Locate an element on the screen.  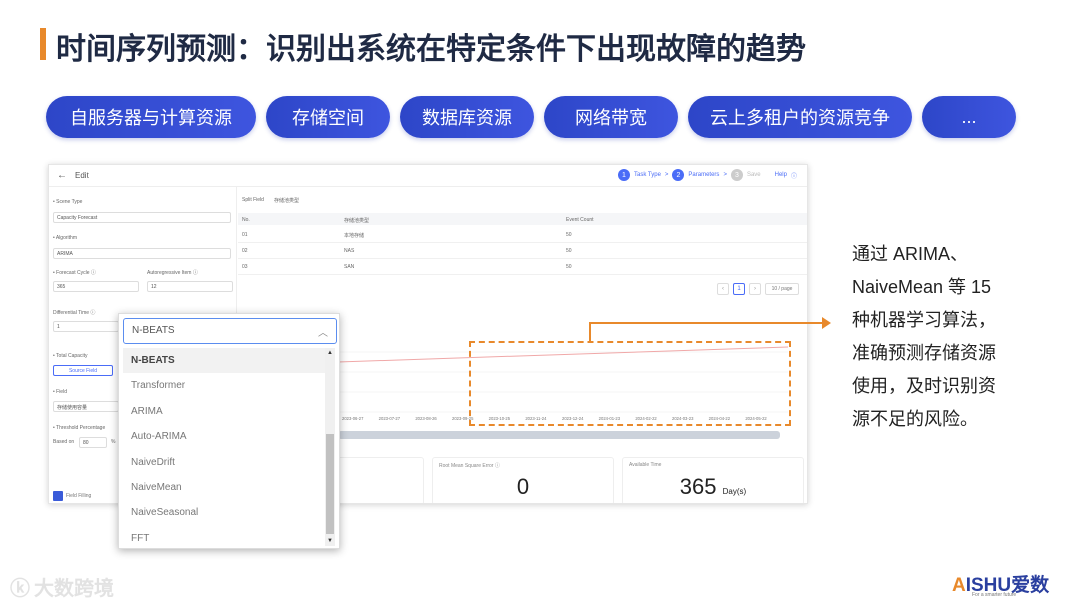
rmse-value: 0 is located at coordinates (523, 487).